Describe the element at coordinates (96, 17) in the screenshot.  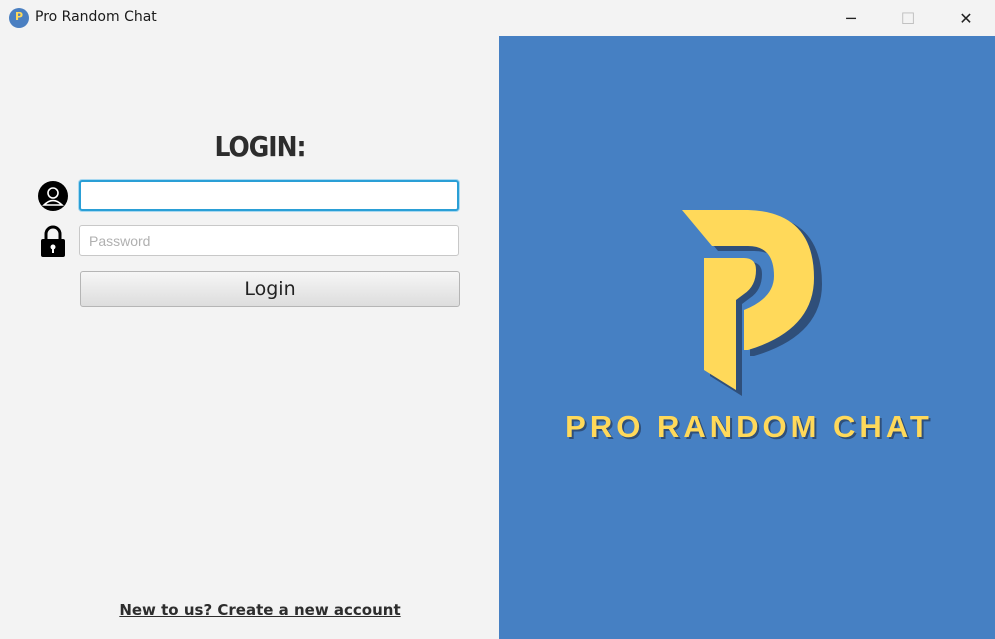
I see `window-title: Pro Random Chat` at that location.